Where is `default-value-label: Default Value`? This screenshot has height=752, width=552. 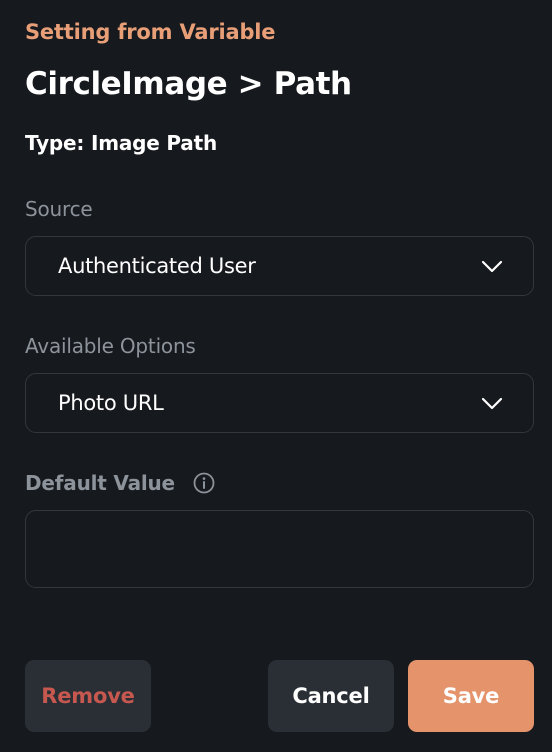
default-value-label: Default Value is located at coordinates (120, 483).